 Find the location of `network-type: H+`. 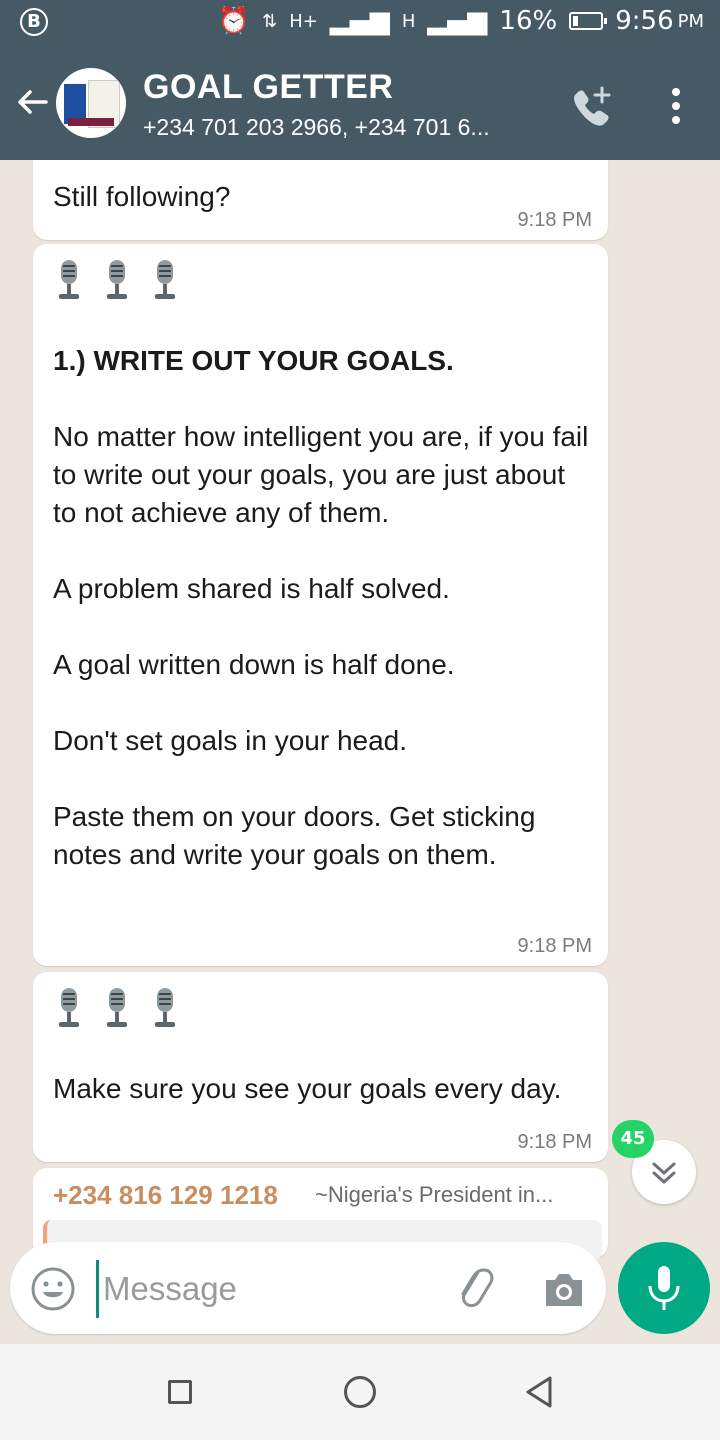

network-type: H+ is located at coordinates (303, 21).